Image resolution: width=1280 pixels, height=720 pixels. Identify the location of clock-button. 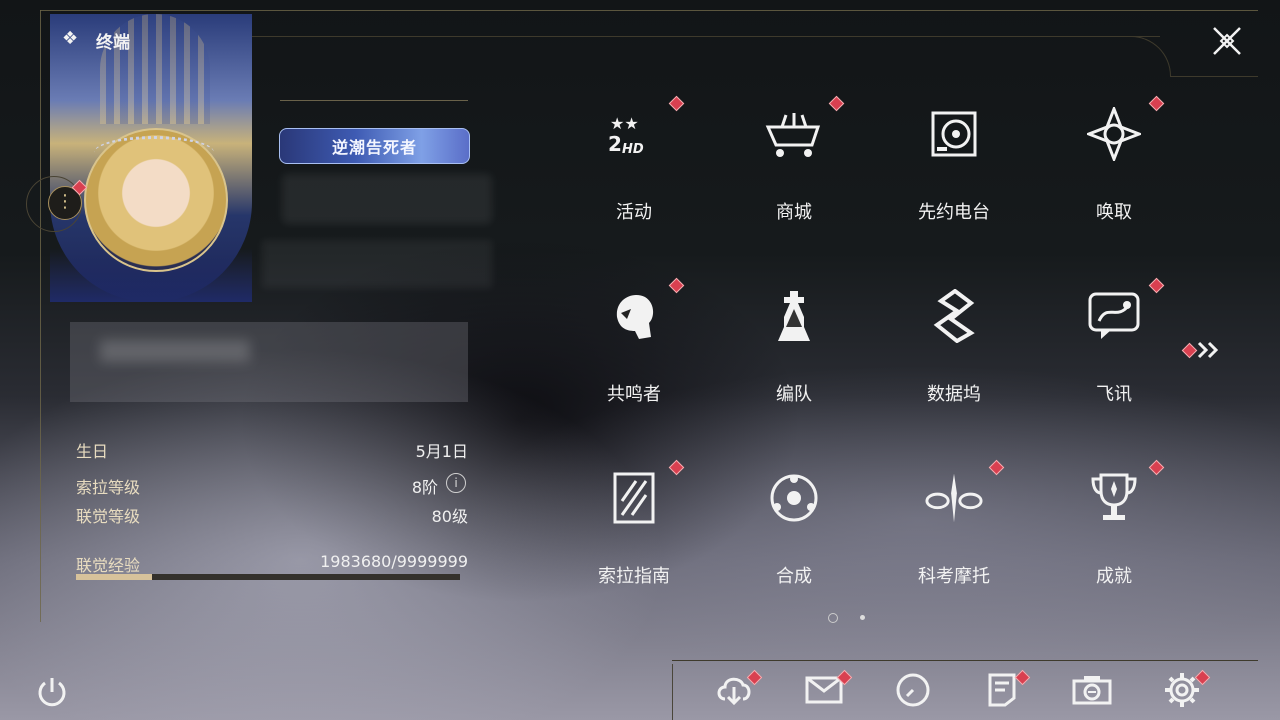
(913, 690).